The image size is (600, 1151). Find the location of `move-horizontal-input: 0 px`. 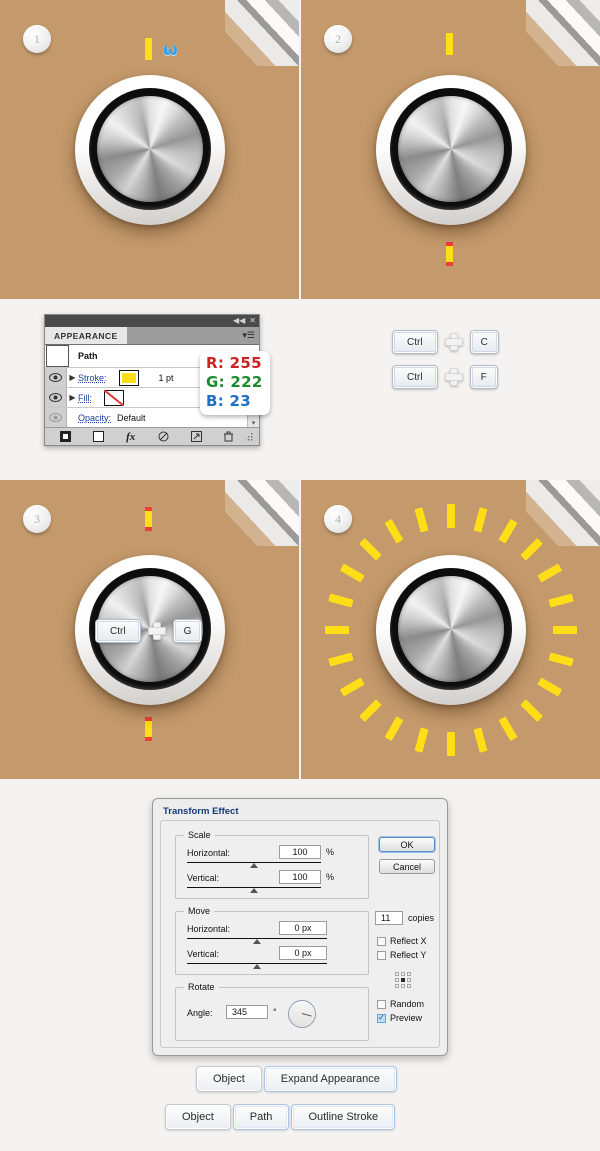

move-horizontal-input: 0 px is located at coordinates (303, 928).